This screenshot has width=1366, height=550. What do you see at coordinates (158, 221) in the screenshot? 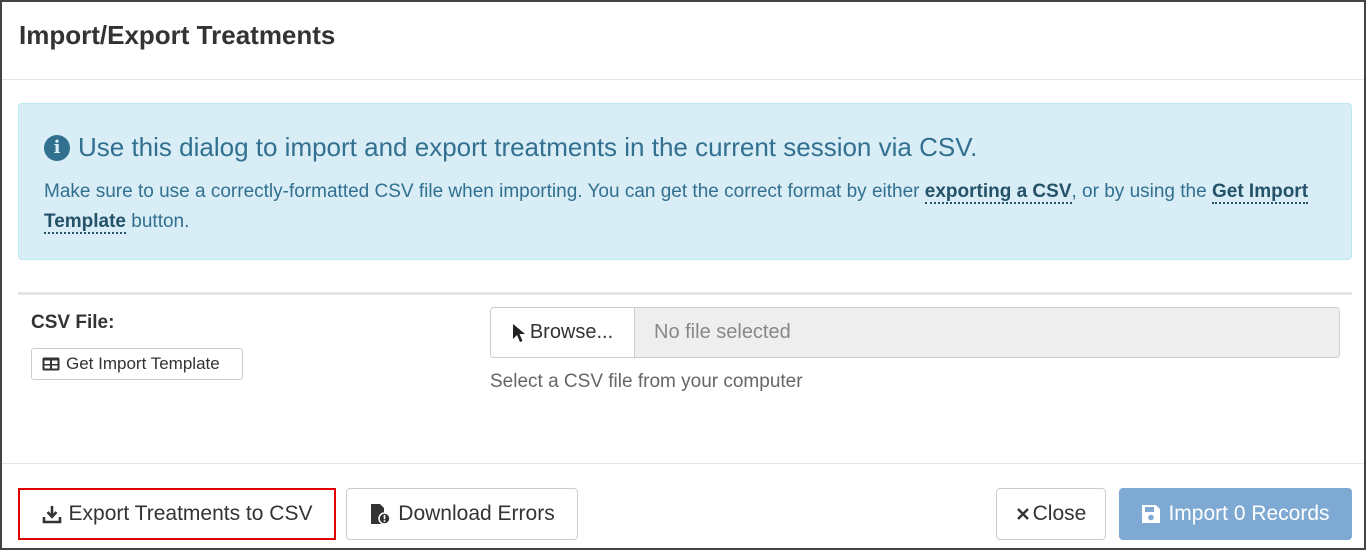
I see `info-text-part3: button.` at bounding box center [158, 221].